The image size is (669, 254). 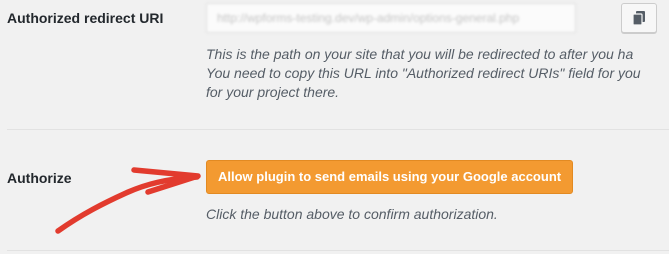 I want to click on section-divider, so click(x=338, y=129).